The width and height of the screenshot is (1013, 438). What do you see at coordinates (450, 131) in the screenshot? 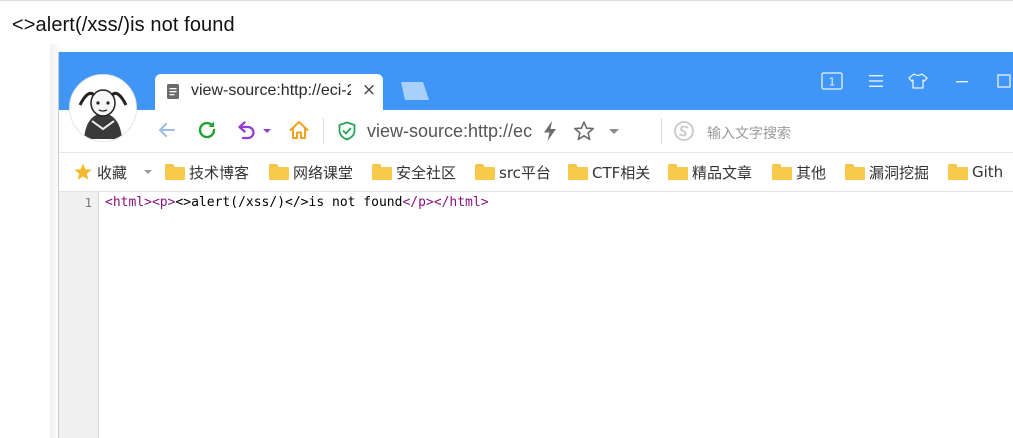
I see `url-text: view-source:http://eci-2` at bounding box center [450, 131].